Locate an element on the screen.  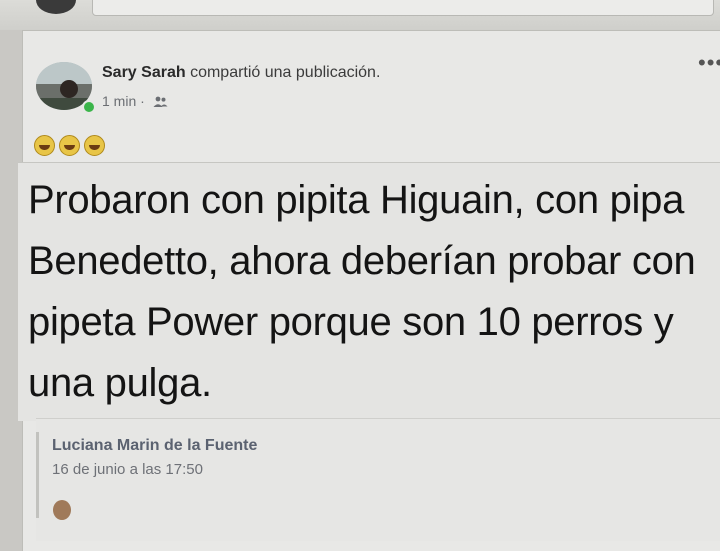
composer-input is located at coordinates (403, 8).